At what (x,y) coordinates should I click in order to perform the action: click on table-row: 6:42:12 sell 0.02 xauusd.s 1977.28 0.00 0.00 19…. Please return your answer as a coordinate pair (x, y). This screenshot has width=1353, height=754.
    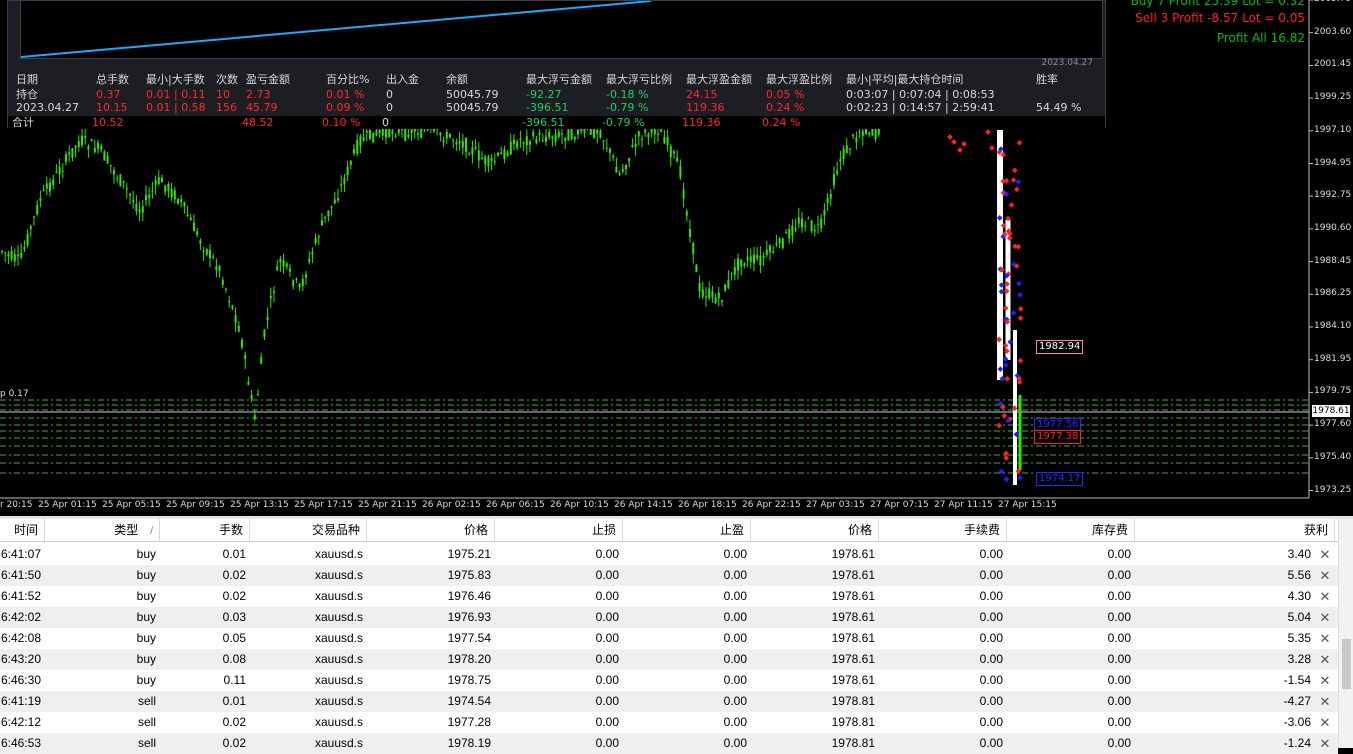
    Looking at the image, I should click on (669, 722).